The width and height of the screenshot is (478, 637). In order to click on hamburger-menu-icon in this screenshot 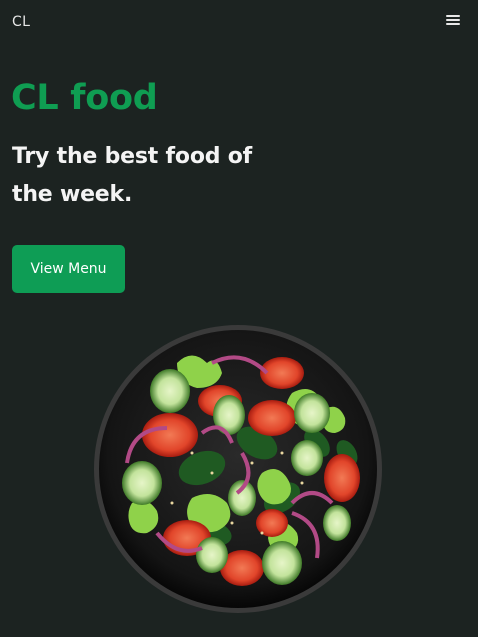, I will do `click(454, 20)`.